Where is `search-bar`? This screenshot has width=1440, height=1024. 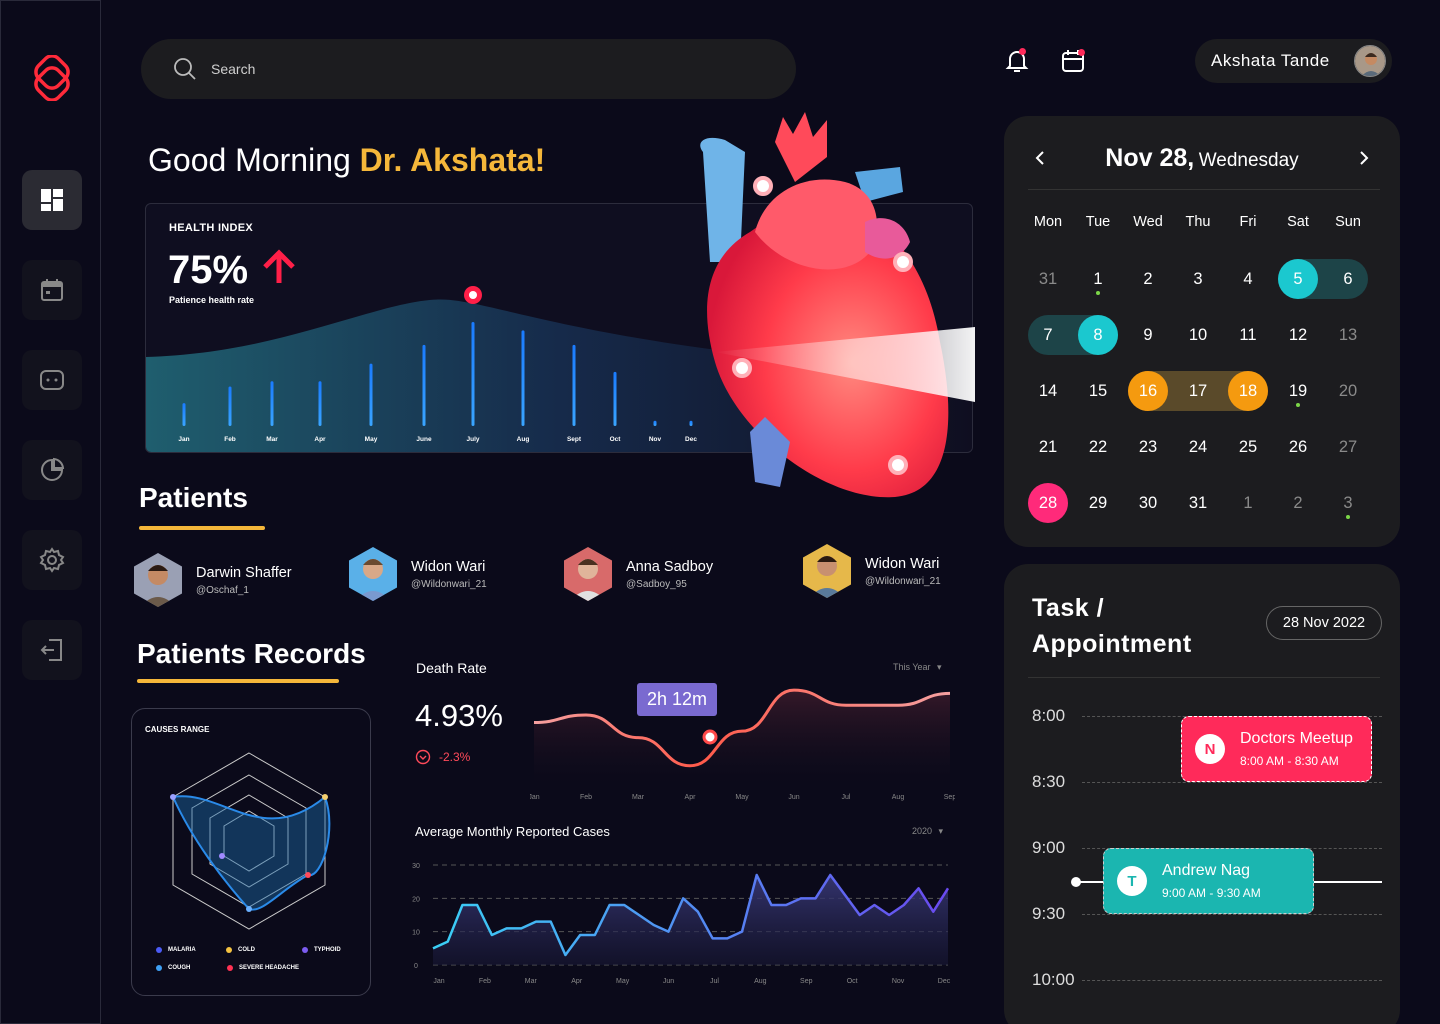
search-bar is located at coordinates (468, 69).